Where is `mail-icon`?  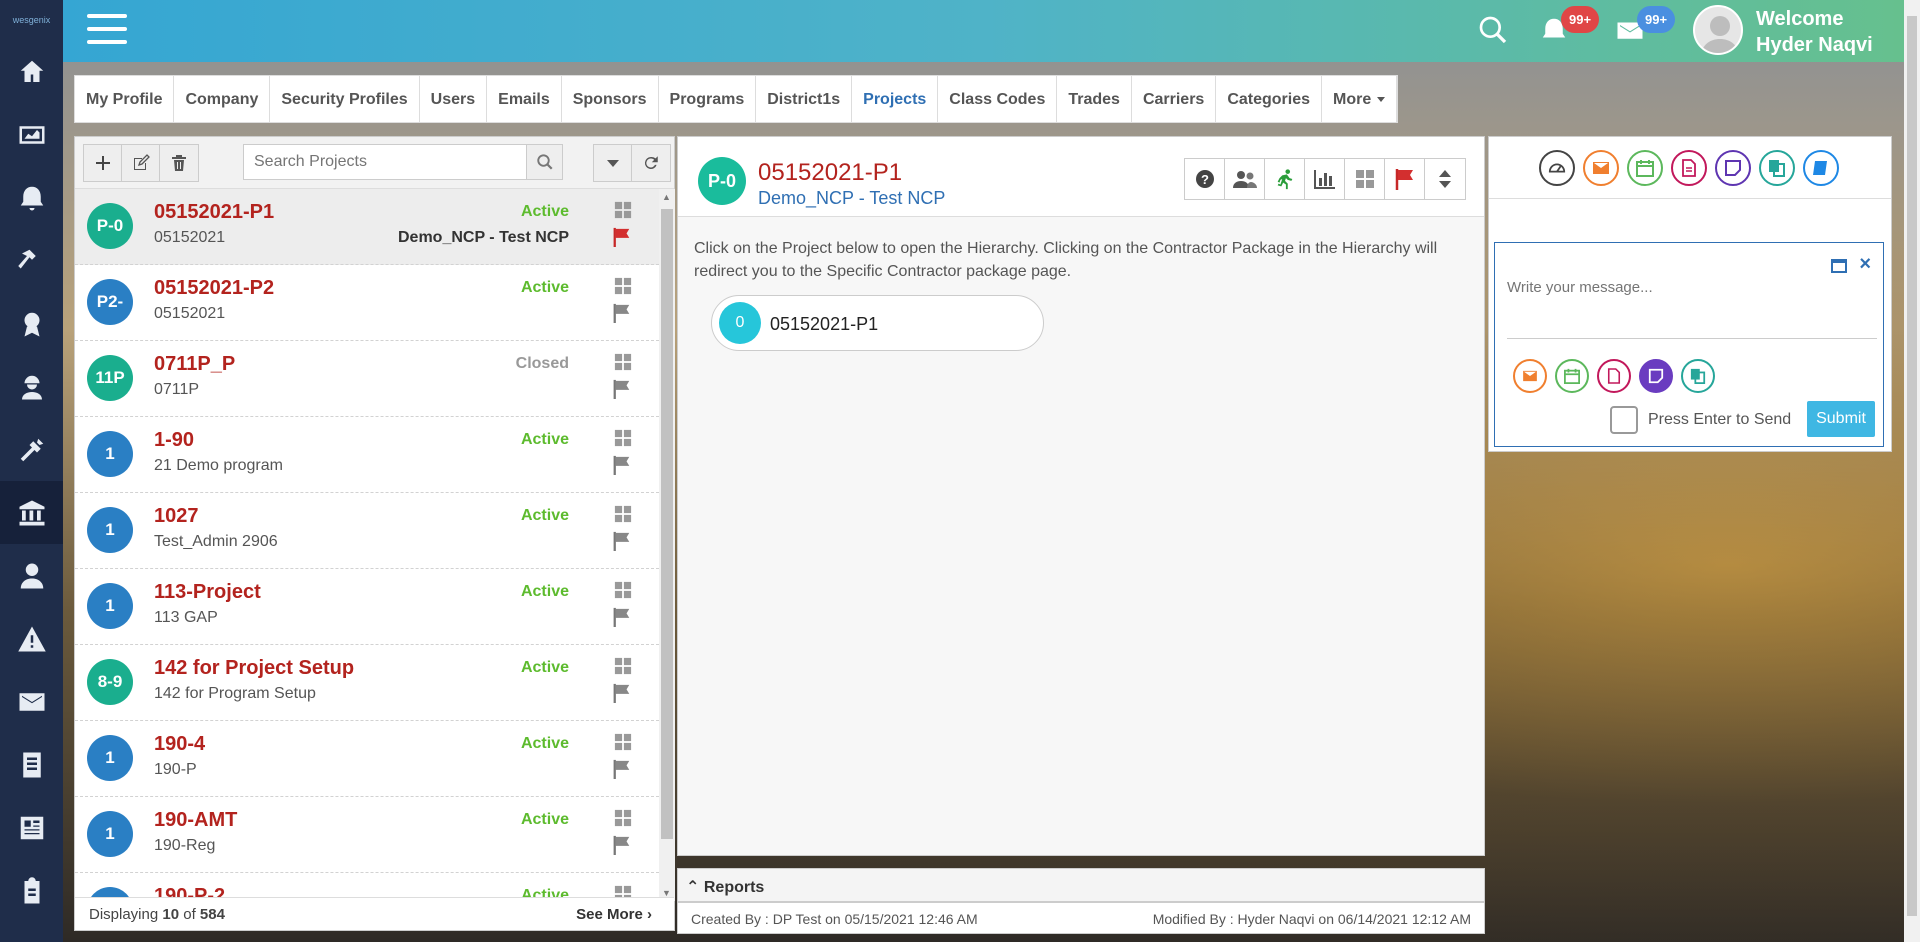 mail-icon is located at coordinates (31, 701).